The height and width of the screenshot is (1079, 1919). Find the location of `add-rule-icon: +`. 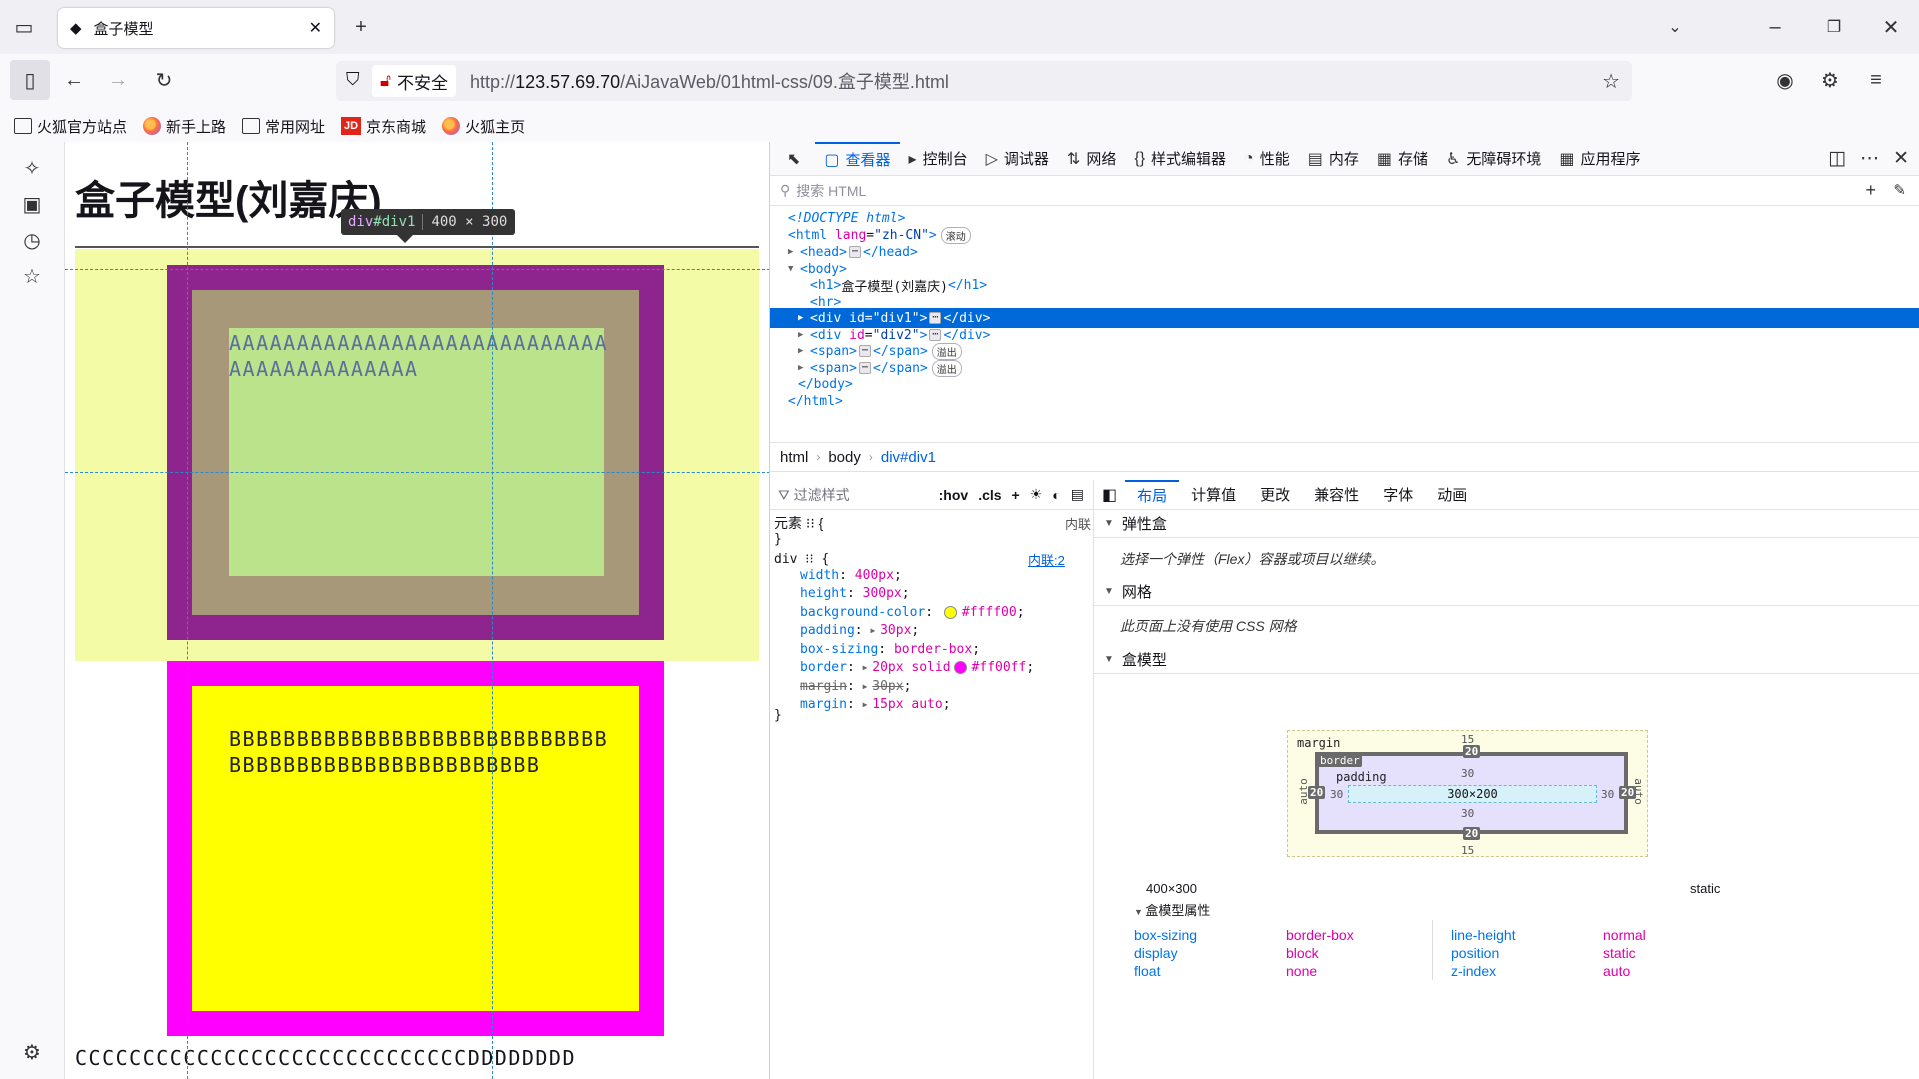

add-rule-icon: + is located at coordinates (1016, 495).